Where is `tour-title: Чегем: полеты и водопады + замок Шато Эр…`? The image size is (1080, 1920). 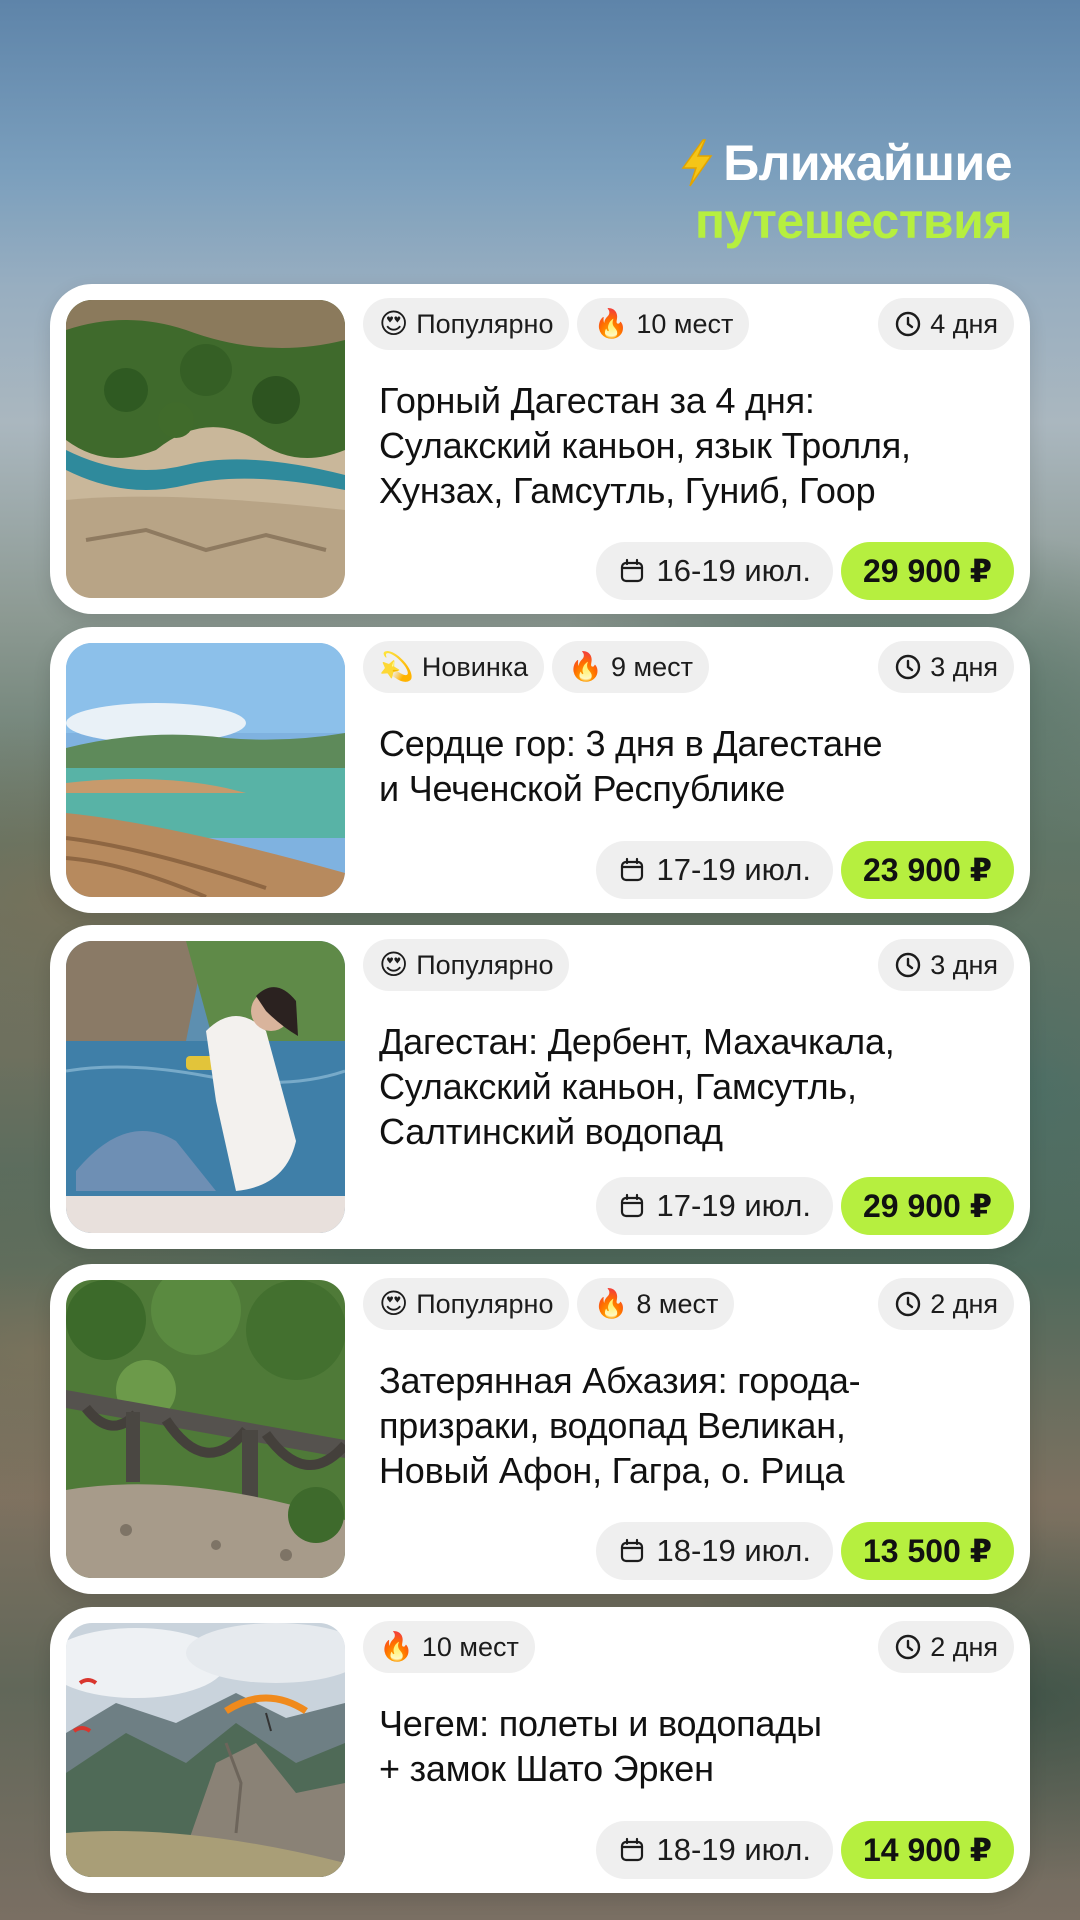 tour-title: Чегем: полеты и водопады + замок Шато Эр… is located at coordinates (688, 1746).